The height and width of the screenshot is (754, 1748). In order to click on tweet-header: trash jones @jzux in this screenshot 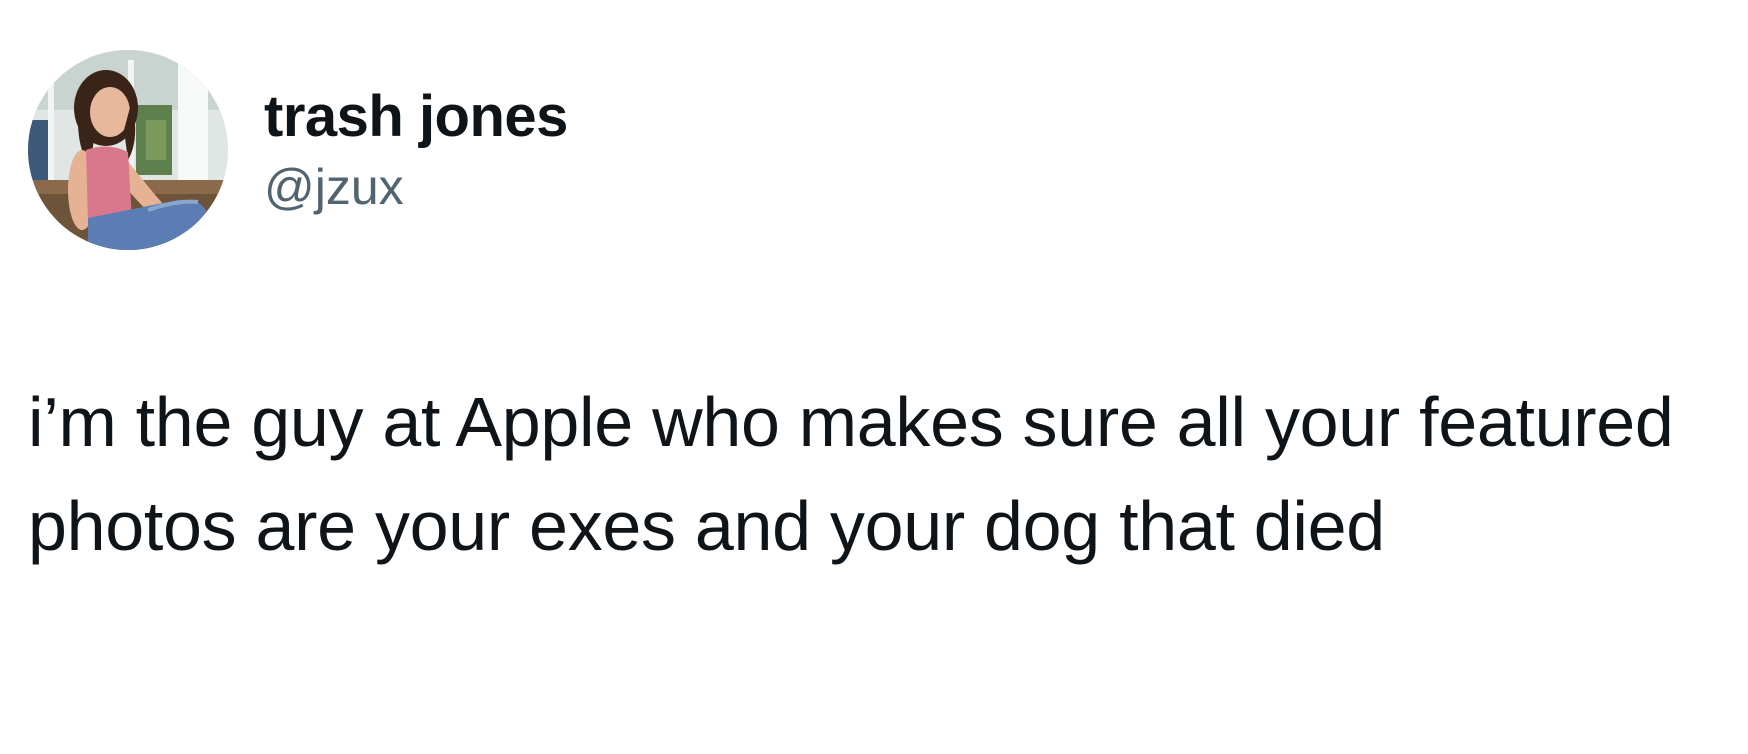, I will do `click(298, 150)`.